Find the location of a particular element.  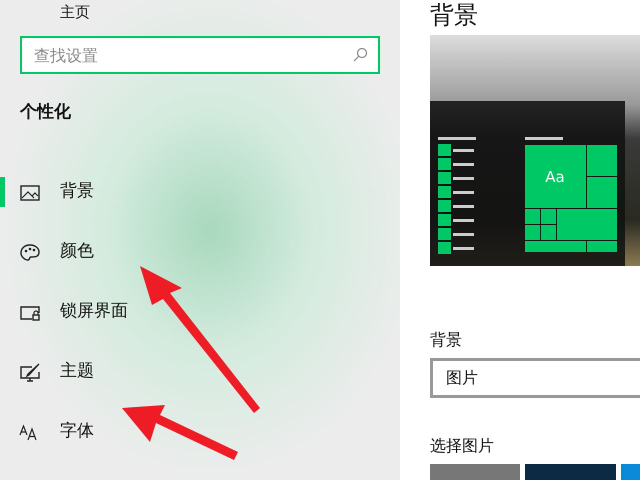

search-field: 查找设置 is located at coordinates (200, 55).